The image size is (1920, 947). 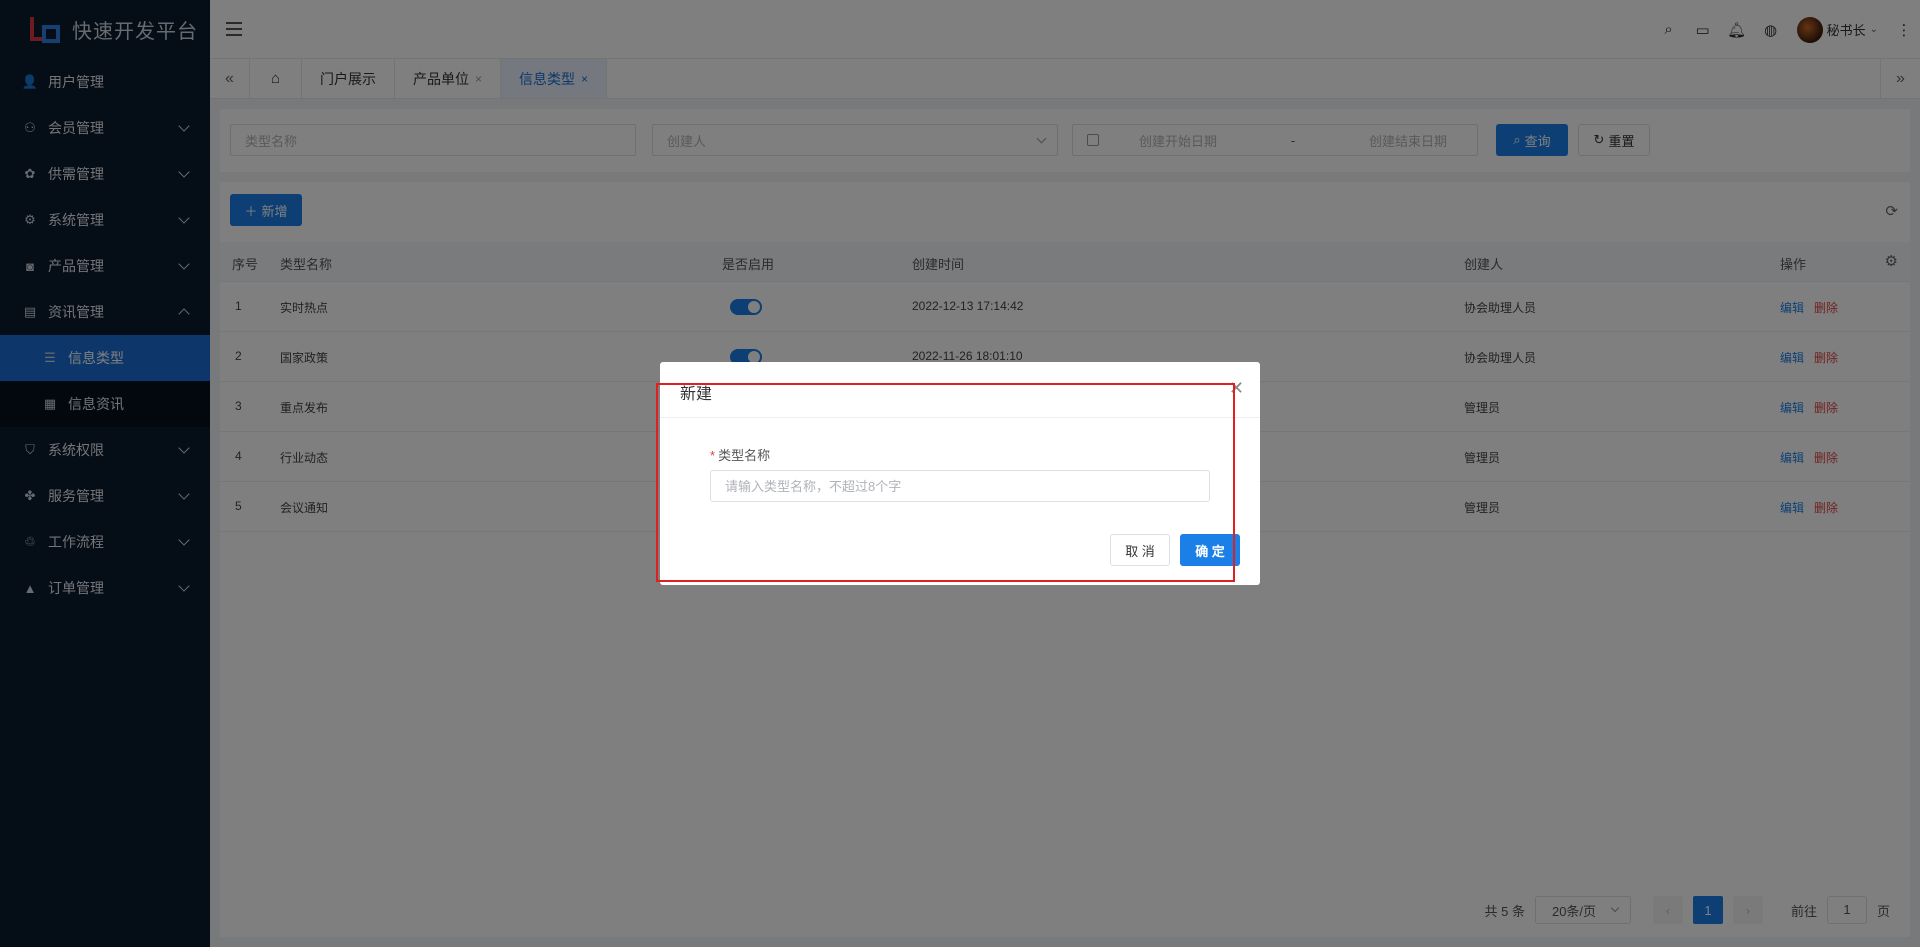 What do you see at coordinates (1210, 550) in the screenshot?
I see `confirm-button: 确 定` at bounding box center [1210, 550].